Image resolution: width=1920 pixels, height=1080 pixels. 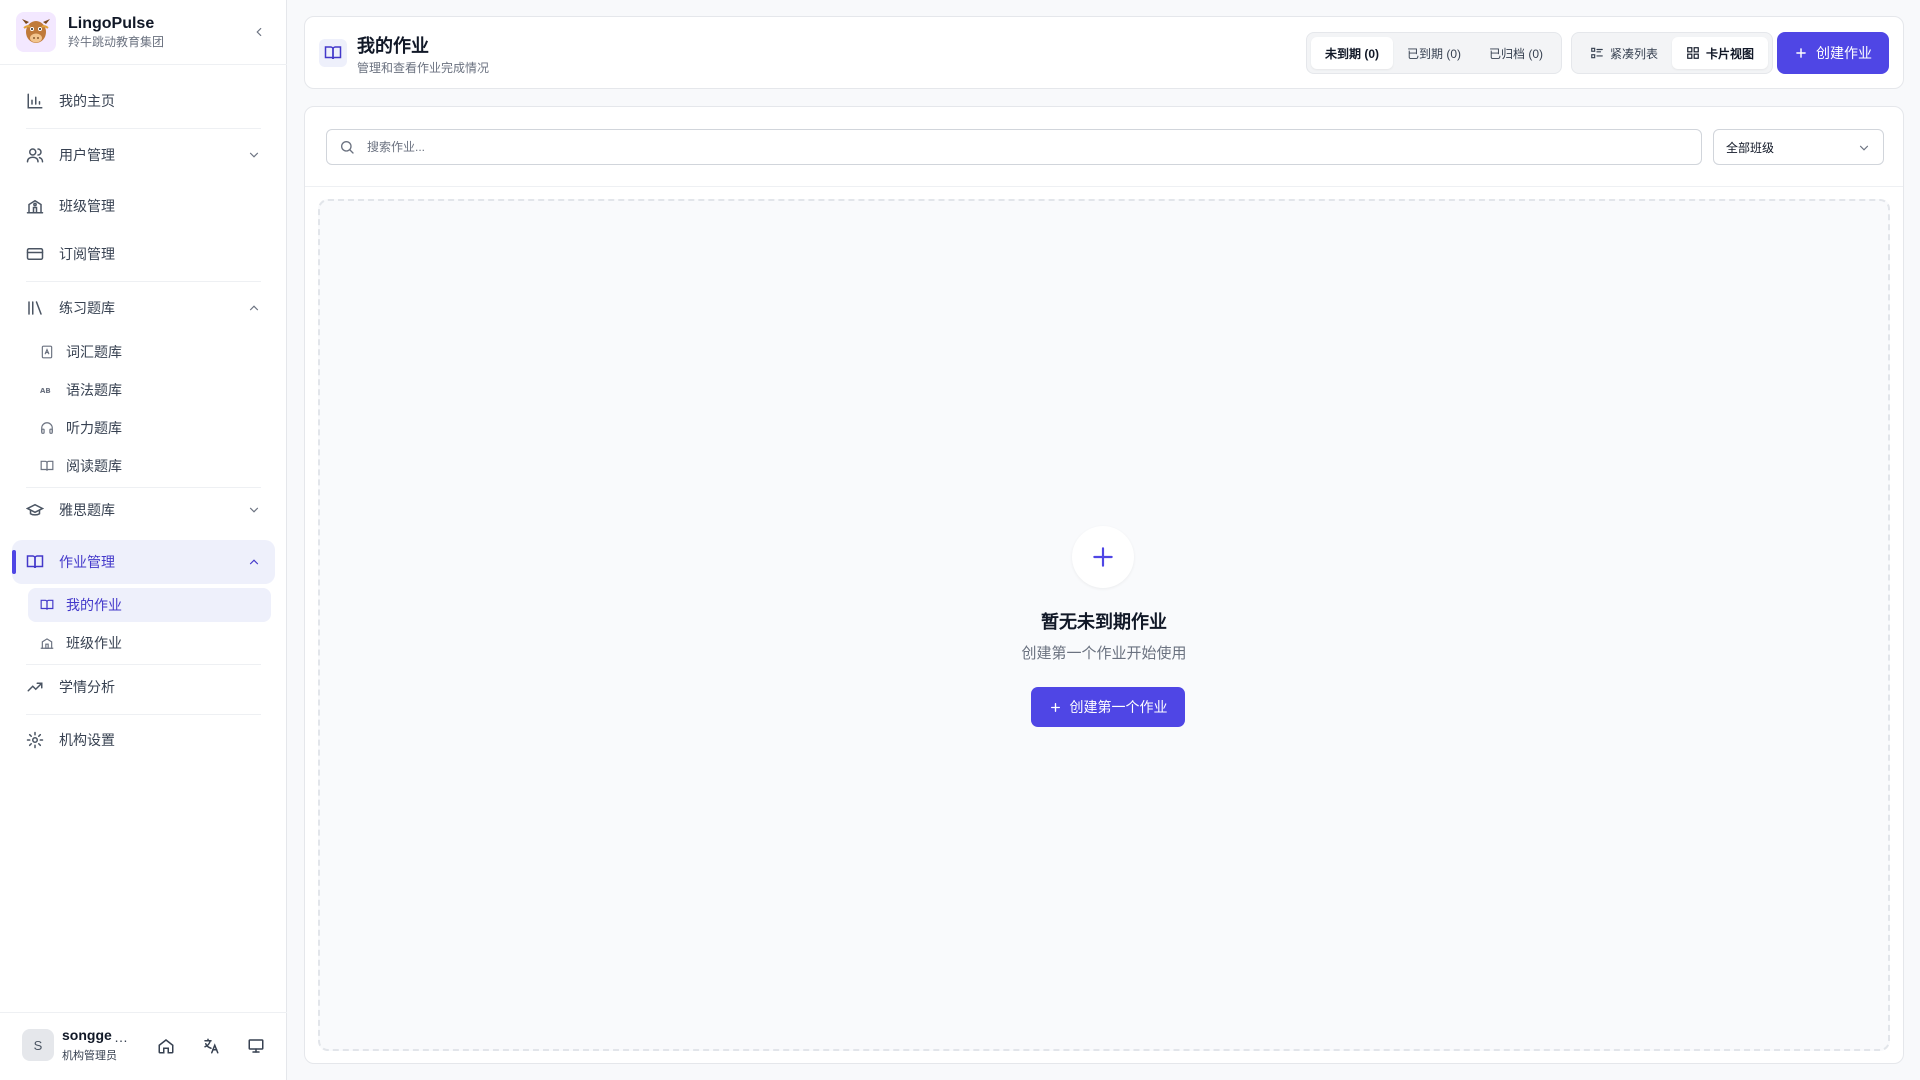 I want to click on class-filter-select: 全部班级, so click(x=1798, y=147).